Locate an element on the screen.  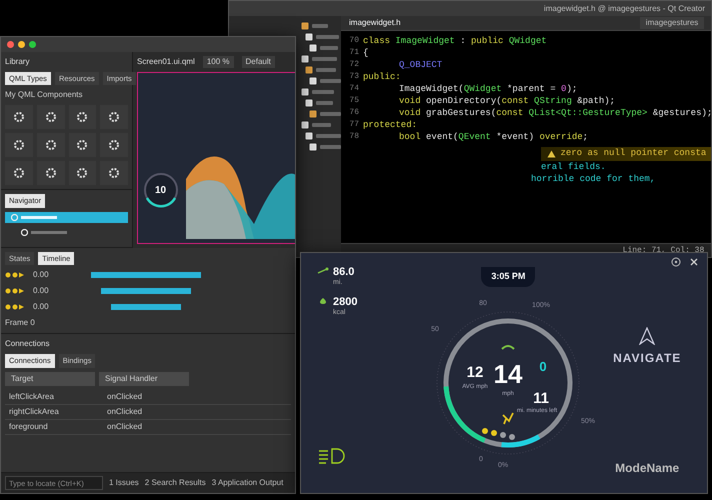
panel-title: Library is located at coordinates (17, 62).